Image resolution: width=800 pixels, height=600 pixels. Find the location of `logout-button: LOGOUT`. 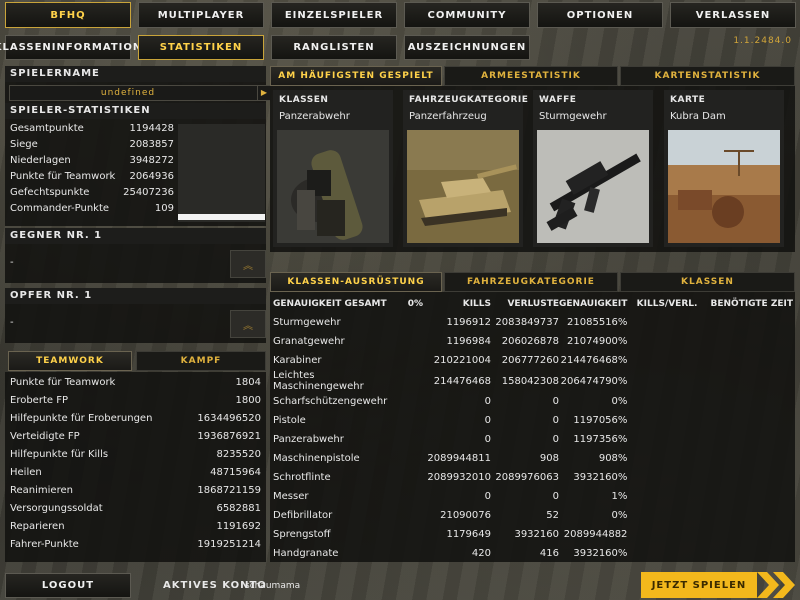

logout-button: LOGOUT is located at coordinates (68, 585).